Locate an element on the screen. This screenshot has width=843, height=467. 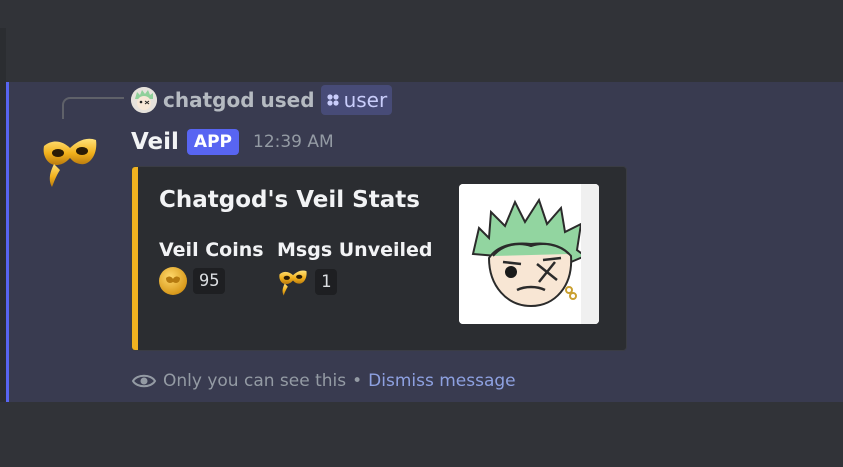
anime-avatar-image is located at coordinates (529, 254).